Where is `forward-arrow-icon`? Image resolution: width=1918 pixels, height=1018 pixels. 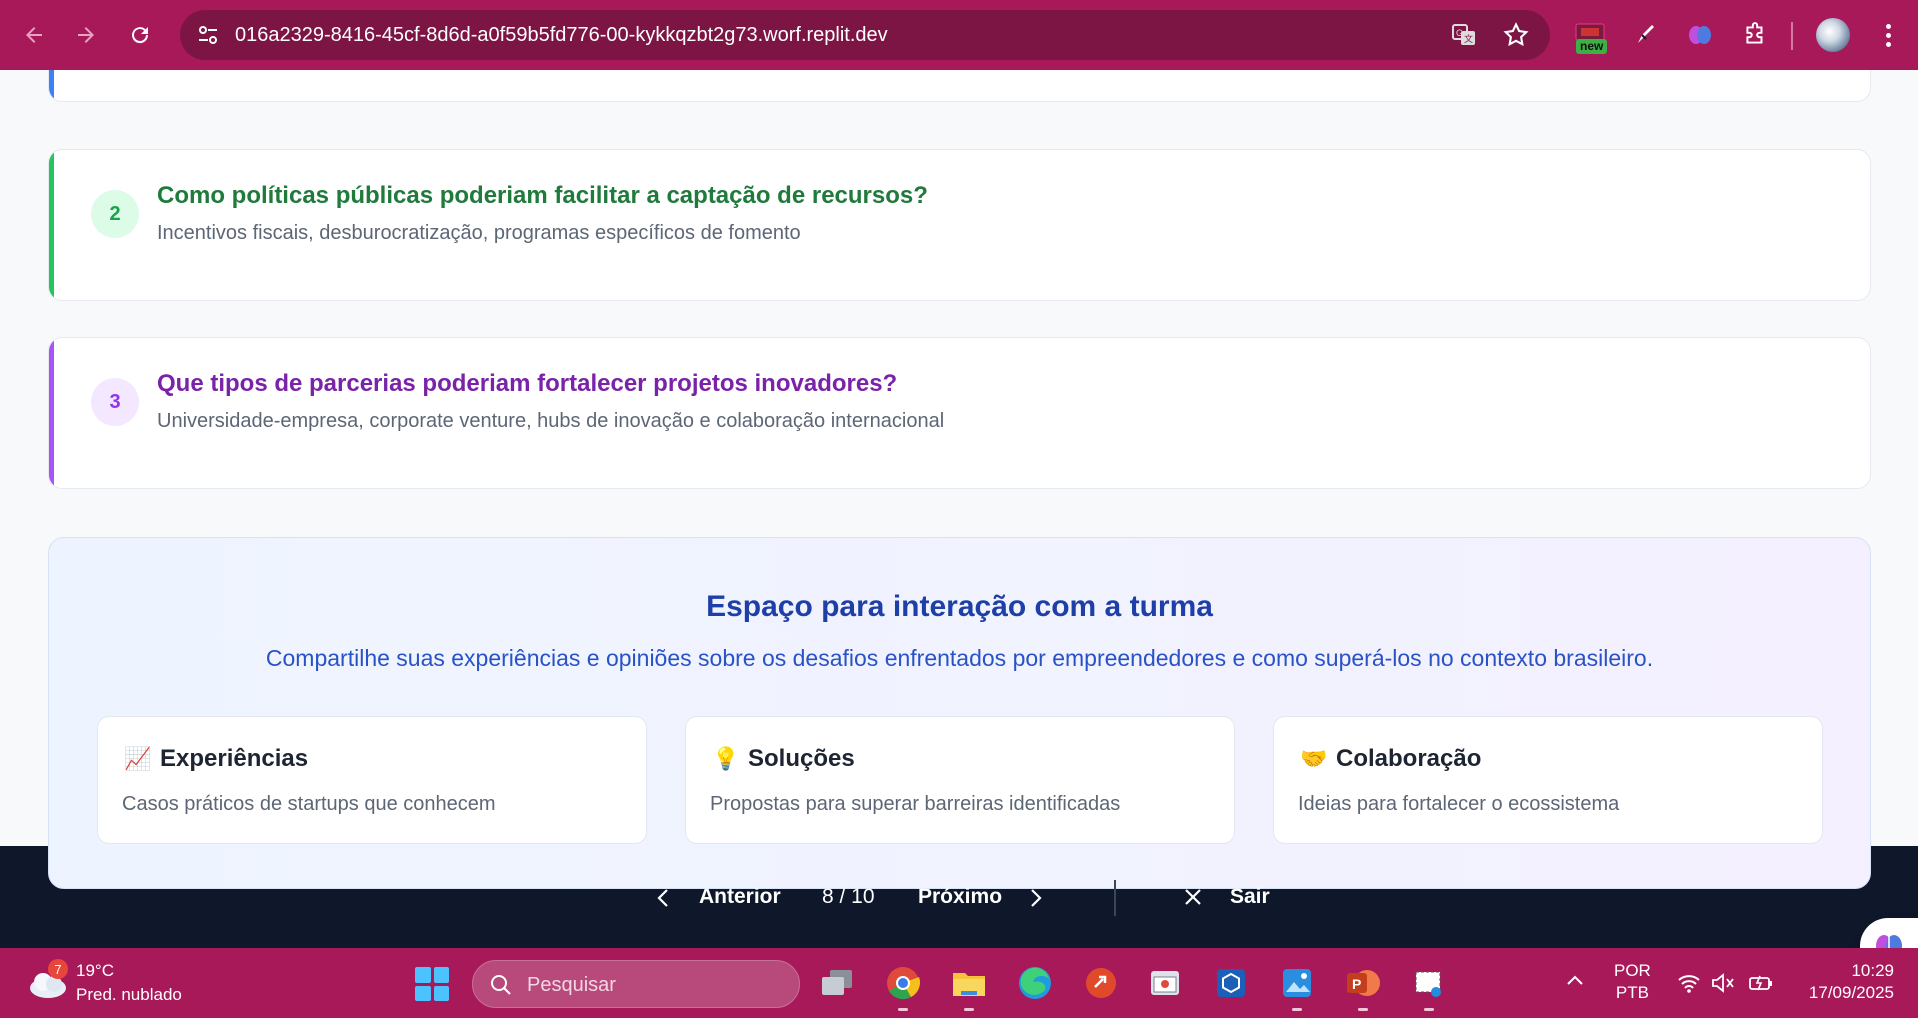 forward-arrow-icon is located at coordinates (86, 35).